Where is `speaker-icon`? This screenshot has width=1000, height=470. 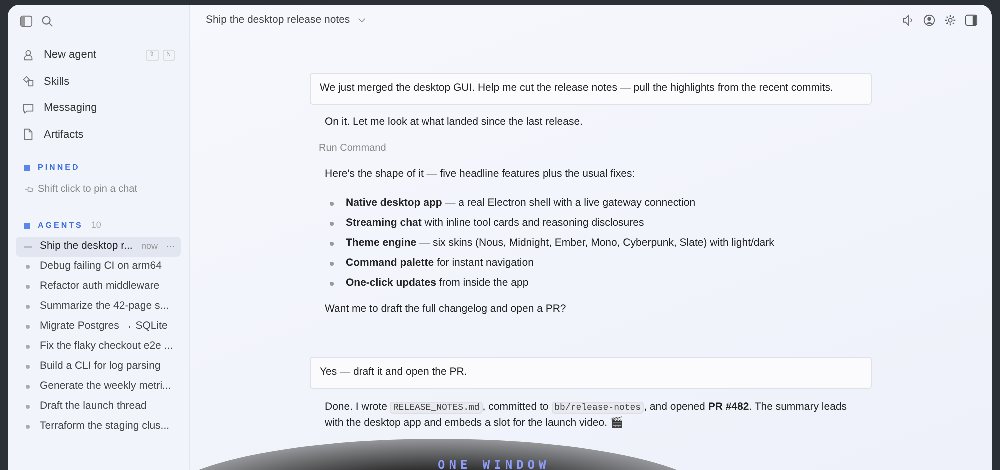
speaker-icon is located at coordinates (908, 21).